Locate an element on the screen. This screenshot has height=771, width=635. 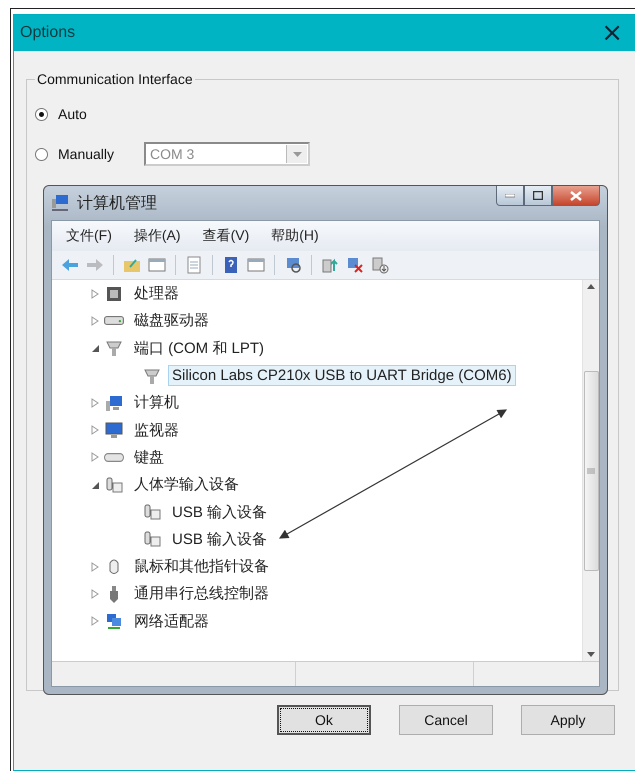
close-icon is located at coordinates (576, 195).